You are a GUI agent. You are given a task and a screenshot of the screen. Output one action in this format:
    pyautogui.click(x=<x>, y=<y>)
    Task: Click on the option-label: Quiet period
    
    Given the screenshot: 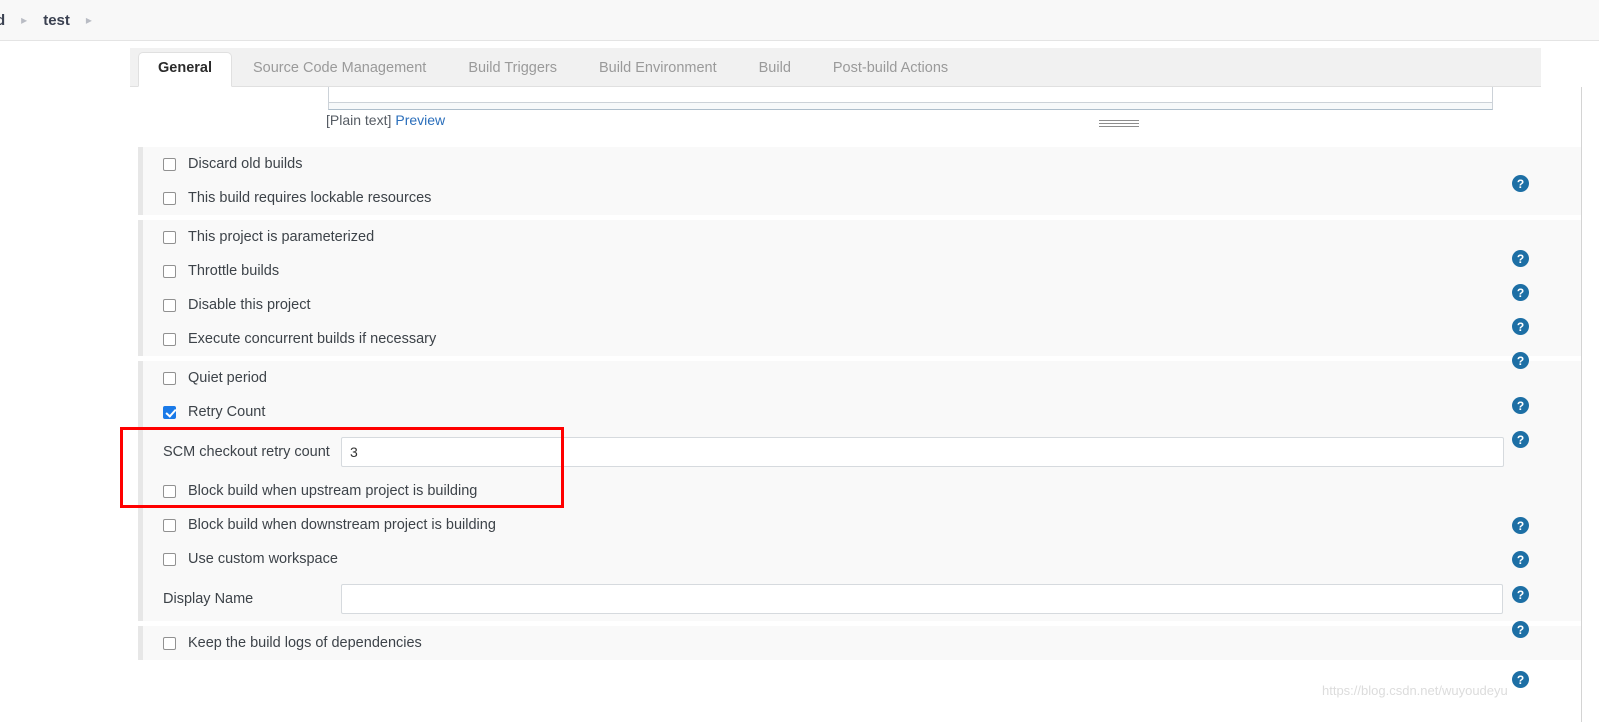 What is the action you would take?
    pyautogui.click(x=227, y=377)
    